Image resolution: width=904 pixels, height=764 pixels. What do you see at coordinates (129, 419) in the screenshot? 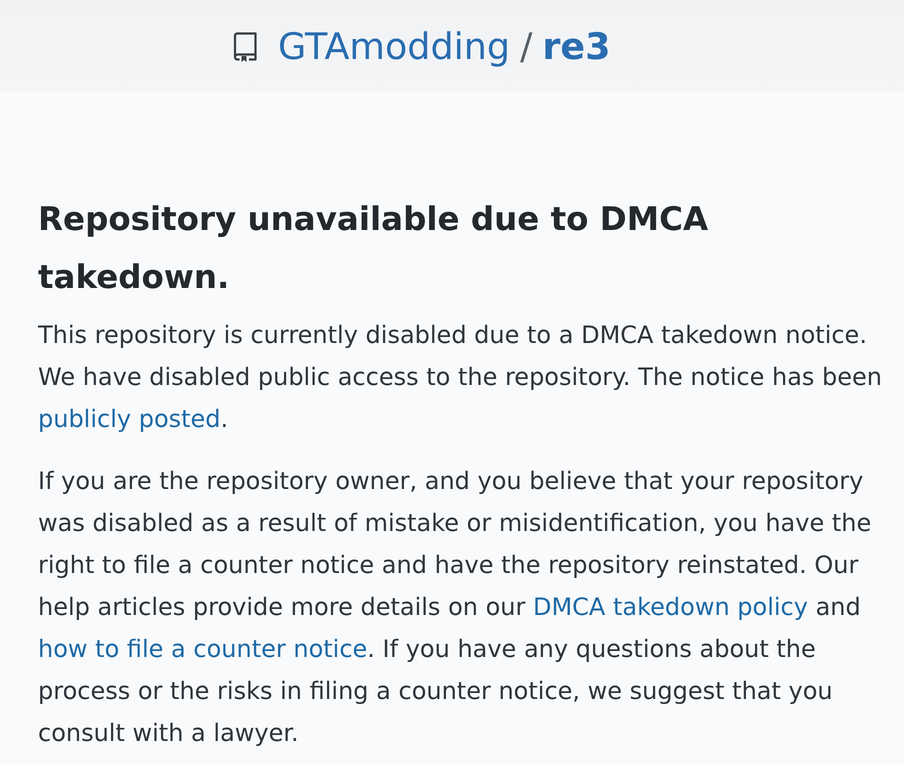
I see `link: publicly posted` at bounding box center [129, 419].